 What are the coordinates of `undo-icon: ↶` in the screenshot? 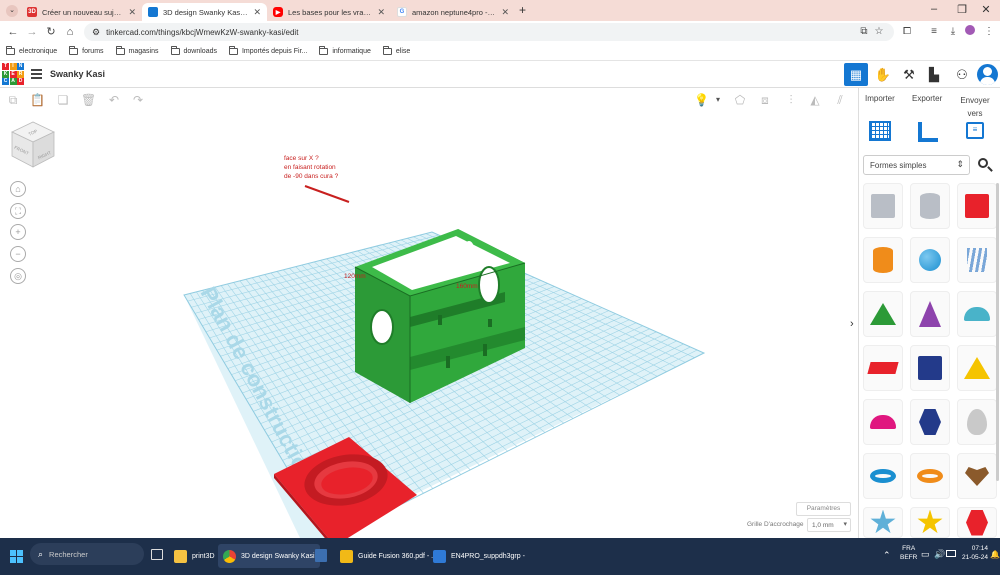 It's located at (114, 100).